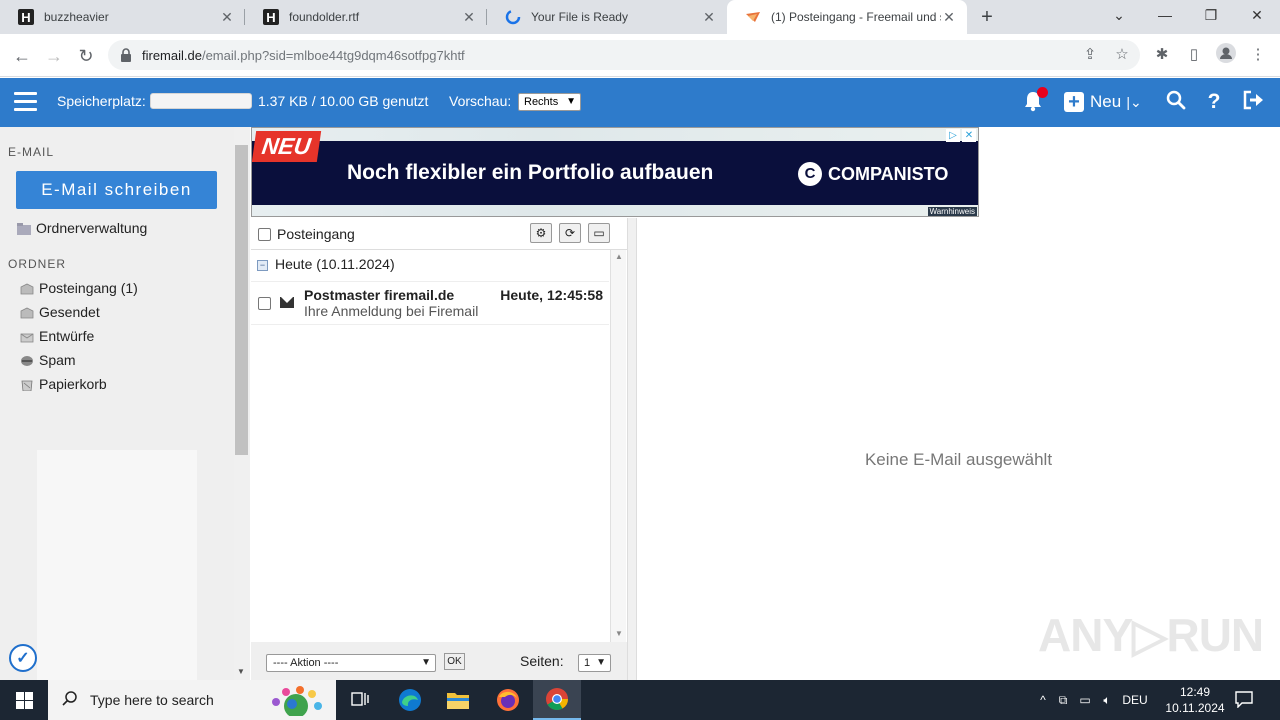  I want to click on tab-title: Your File is Ready, so click(579, 17).